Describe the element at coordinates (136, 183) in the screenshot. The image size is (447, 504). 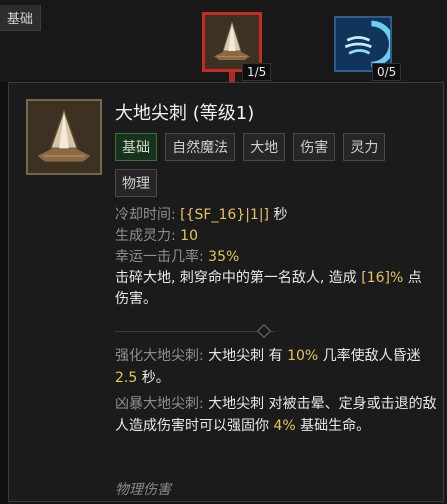
I see `tag-physical: 物理` at that location.